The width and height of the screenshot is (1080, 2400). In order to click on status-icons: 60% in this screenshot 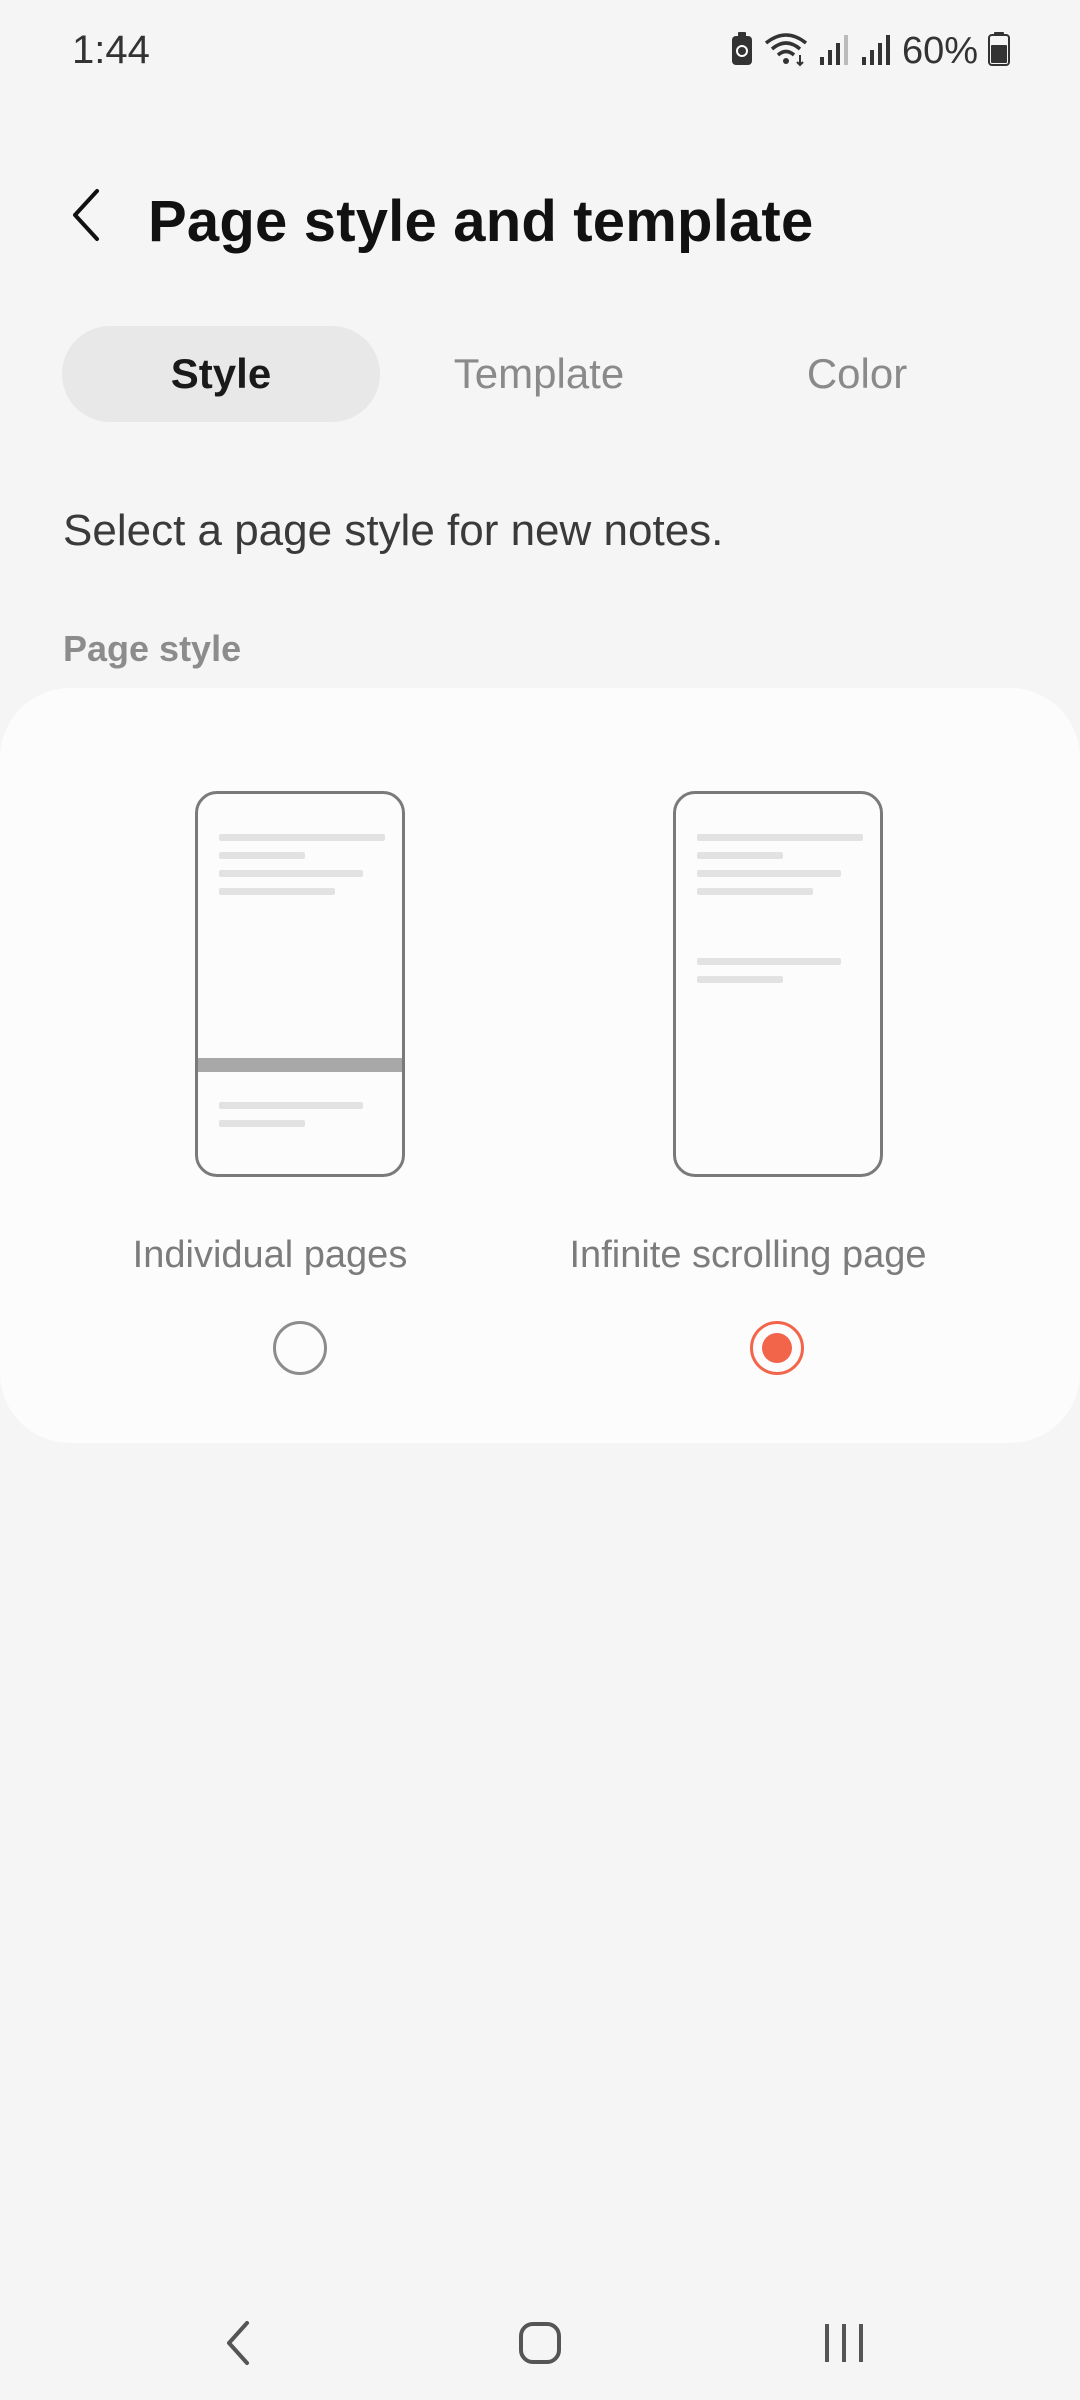, I will do `click(870, 51)`.